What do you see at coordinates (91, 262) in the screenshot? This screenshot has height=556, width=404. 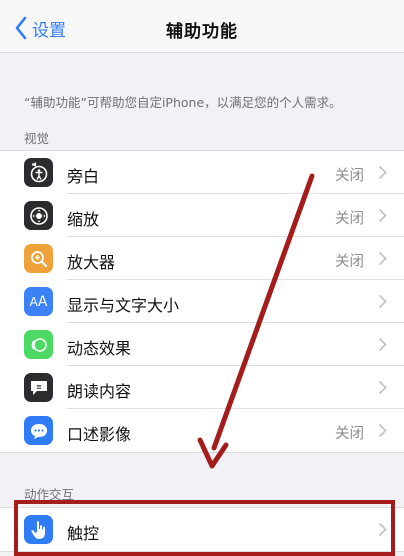 I see `row-label: 放大器` at bounding box center [91, 262].